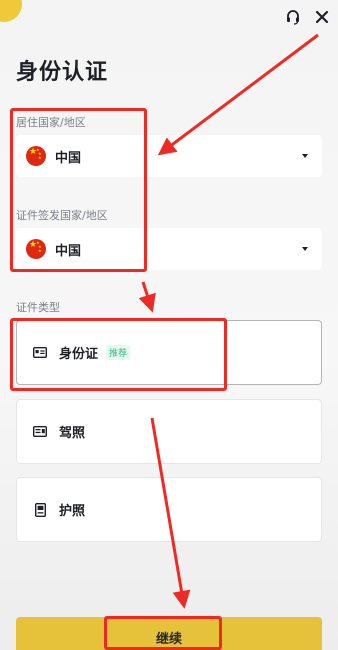  What do you see at coordinates (169, 431) in the screenshot?
I see `option-driver-license: 驾照` at bounding box center [169, 431].